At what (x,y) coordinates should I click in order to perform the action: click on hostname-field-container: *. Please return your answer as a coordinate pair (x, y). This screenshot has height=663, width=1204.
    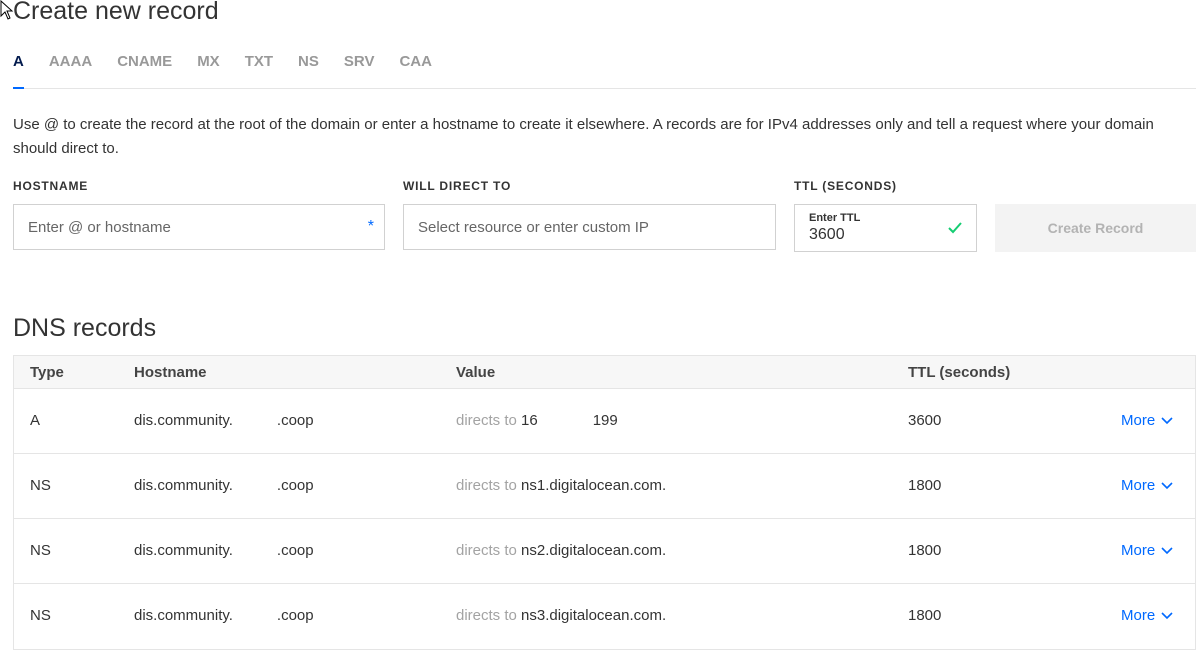
    Looking at the image, I should click on (199, 227).